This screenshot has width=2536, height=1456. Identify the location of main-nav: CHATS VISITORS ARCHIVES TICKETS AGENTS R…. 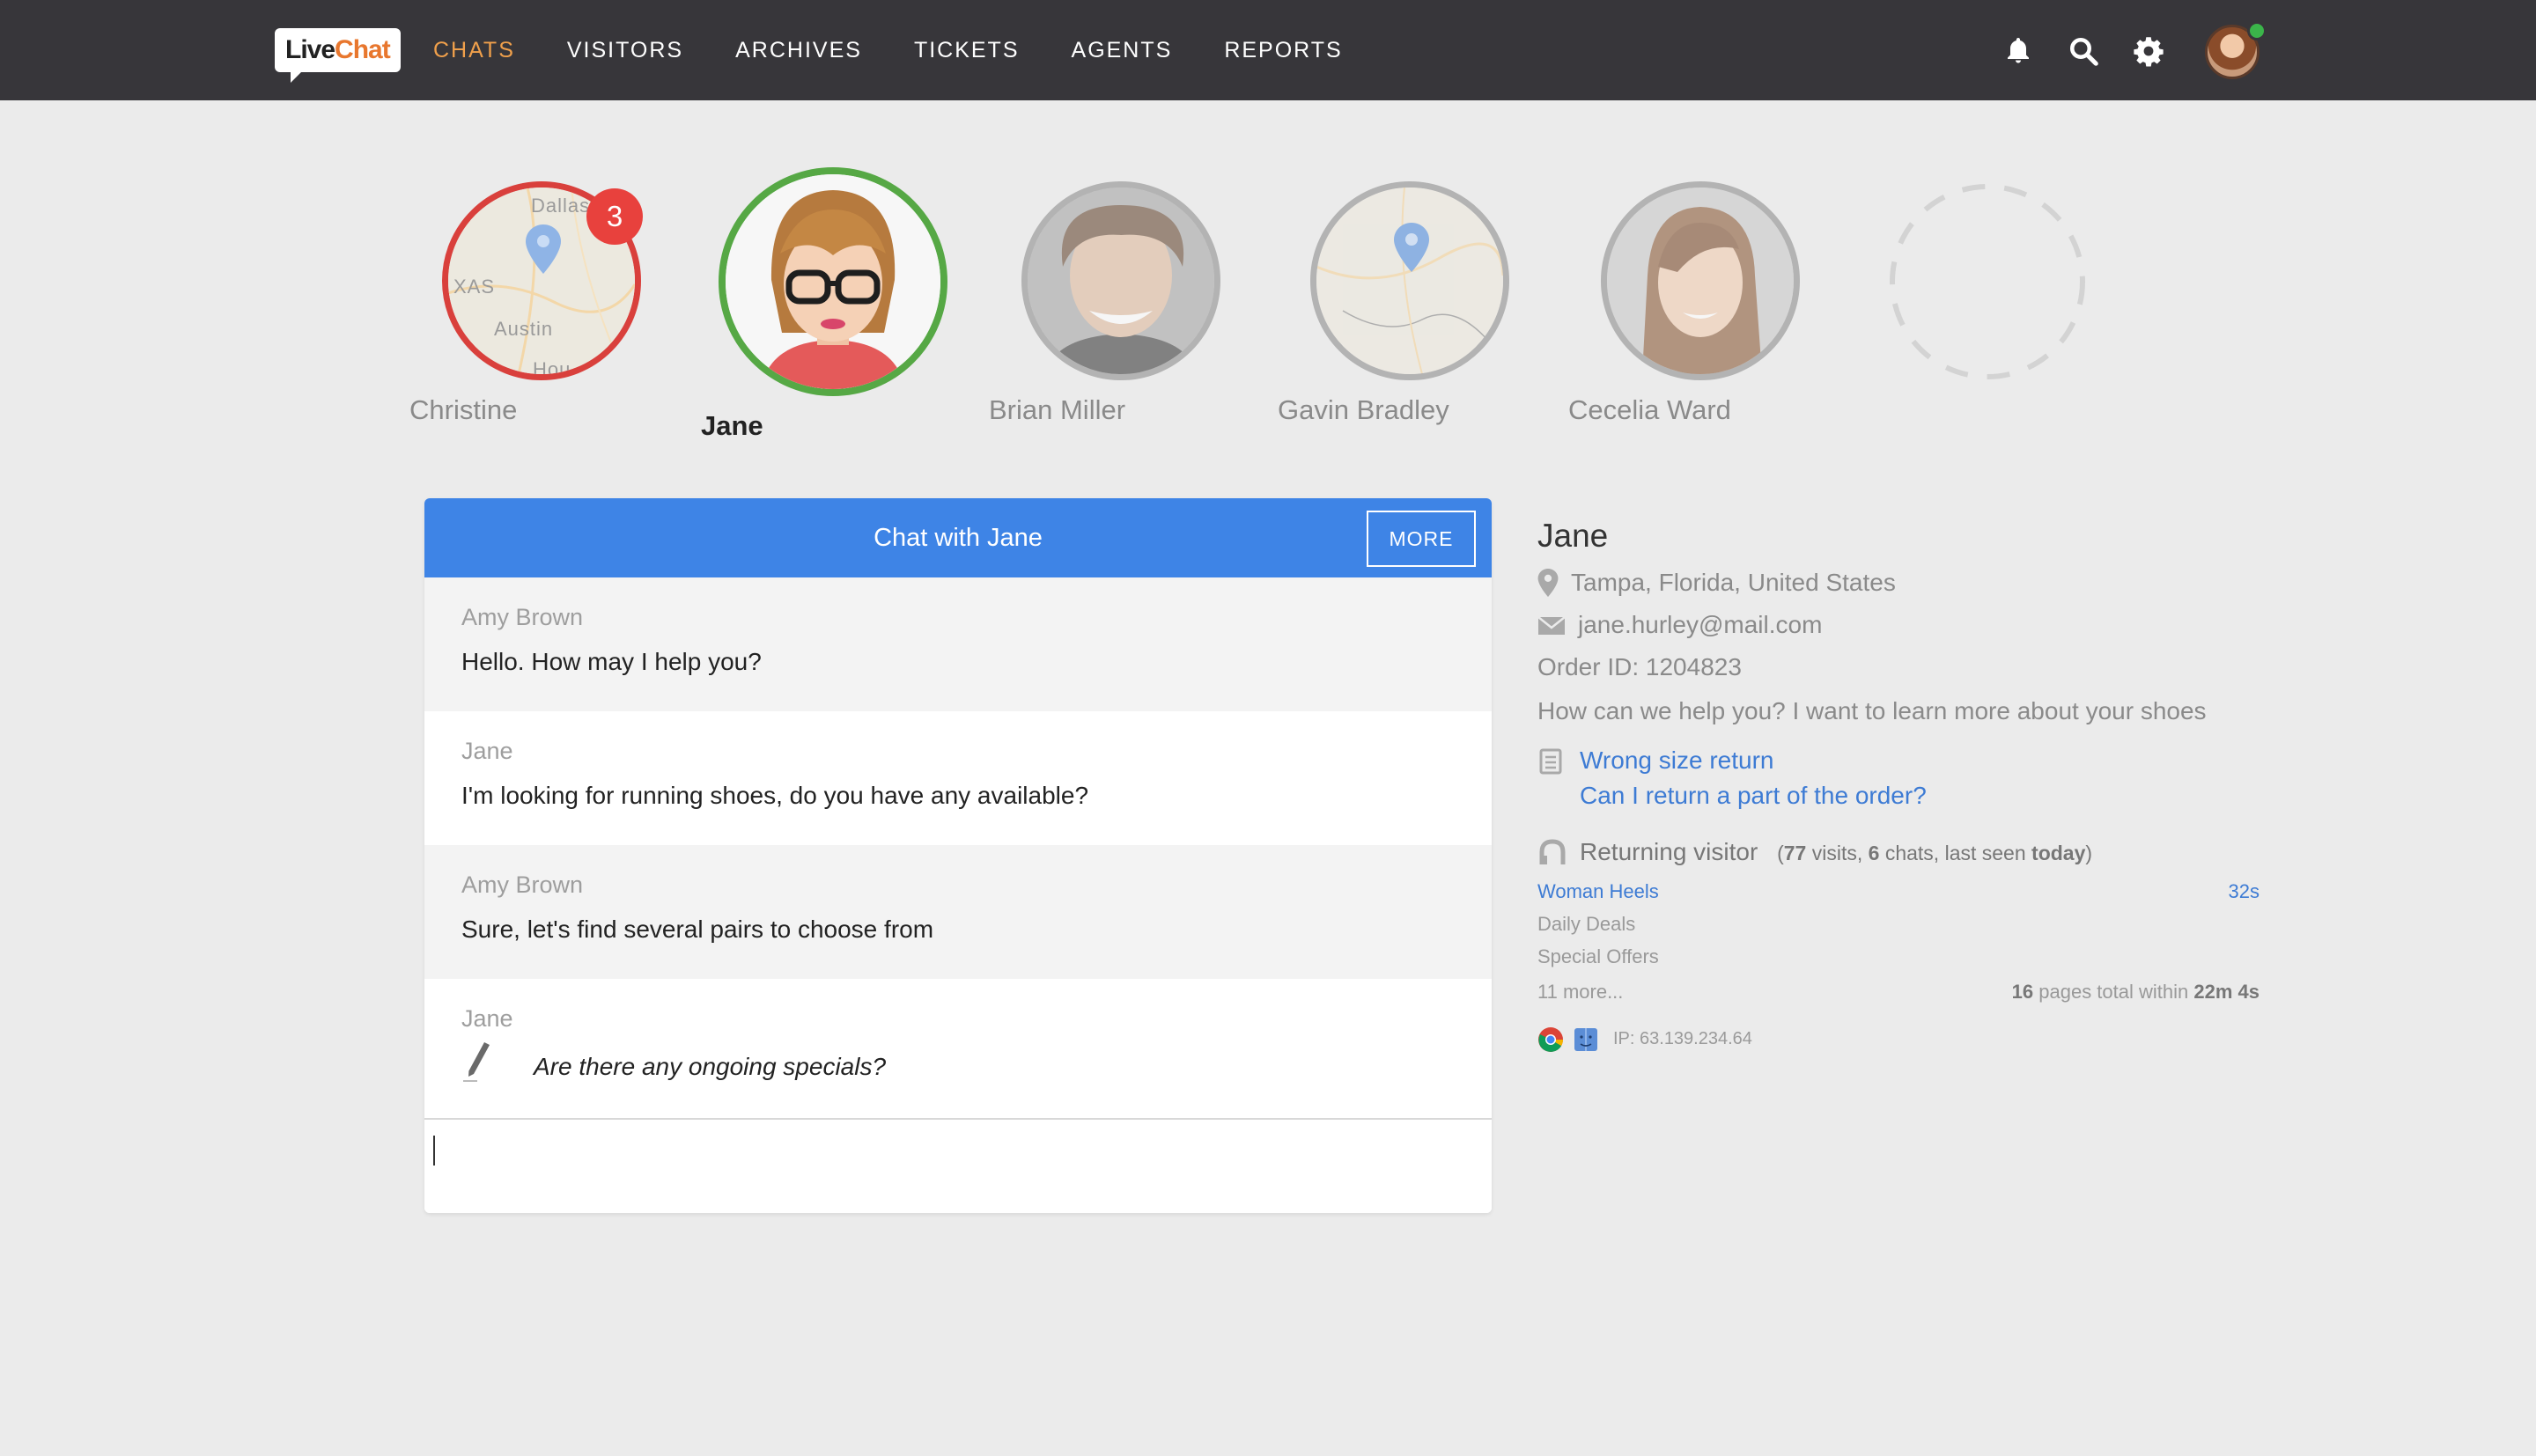
(914, 50).